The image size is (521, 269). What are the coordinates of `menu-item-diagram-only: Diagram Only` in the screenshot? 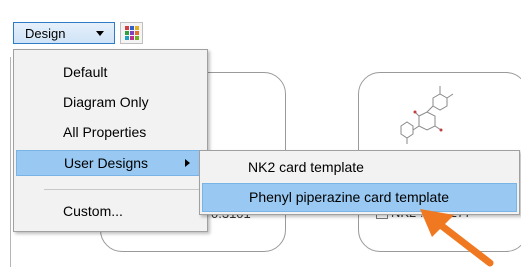 It's located at (110, 103).